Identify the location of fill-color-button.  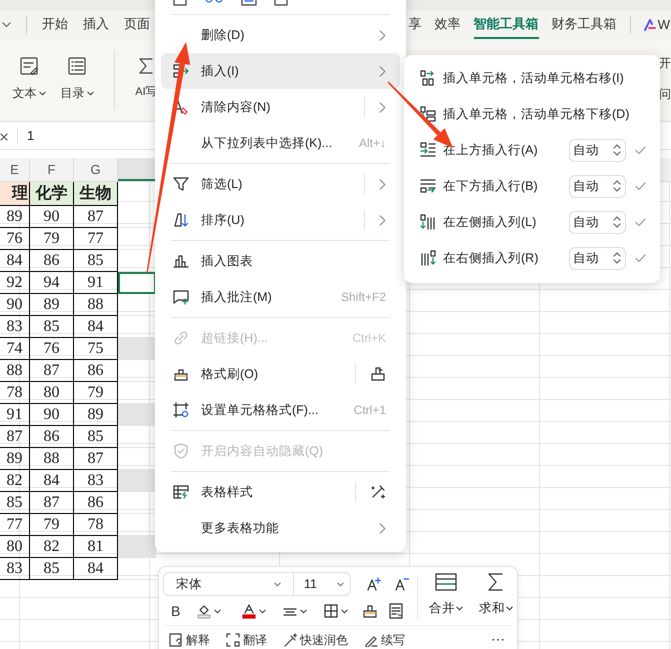
(209, 611).